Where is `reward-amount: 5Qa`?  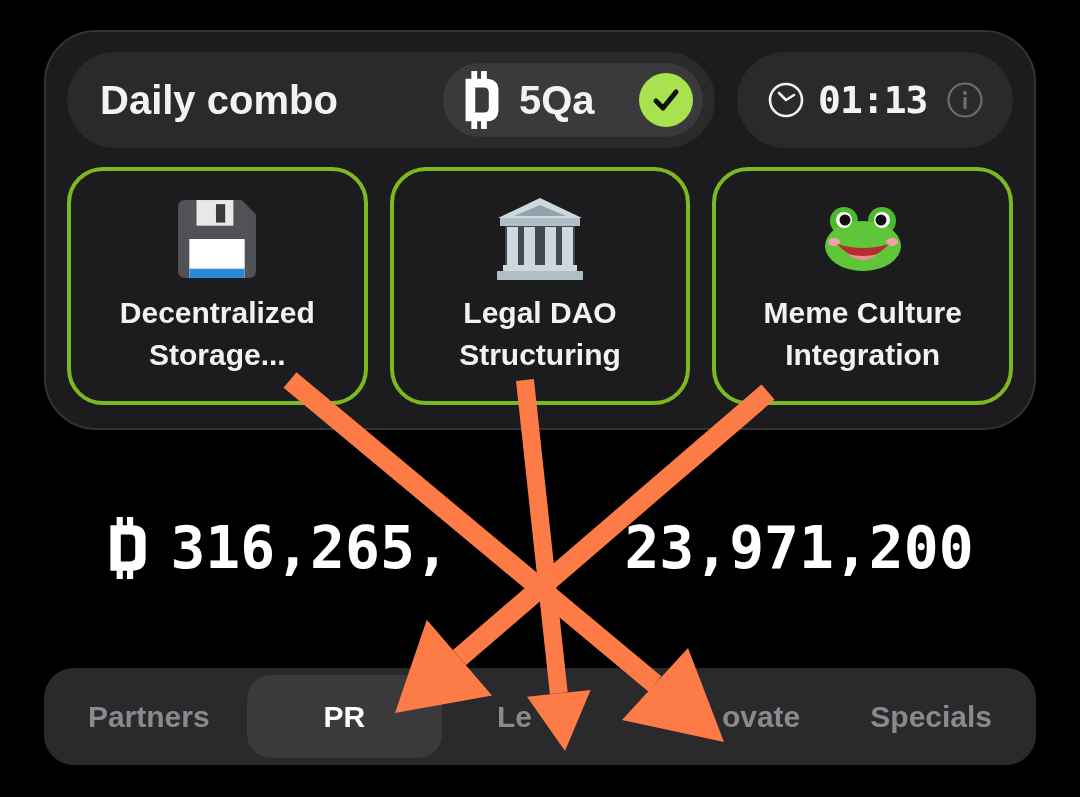 reward-amount: 5Qa is located at coordinates (557, 100).